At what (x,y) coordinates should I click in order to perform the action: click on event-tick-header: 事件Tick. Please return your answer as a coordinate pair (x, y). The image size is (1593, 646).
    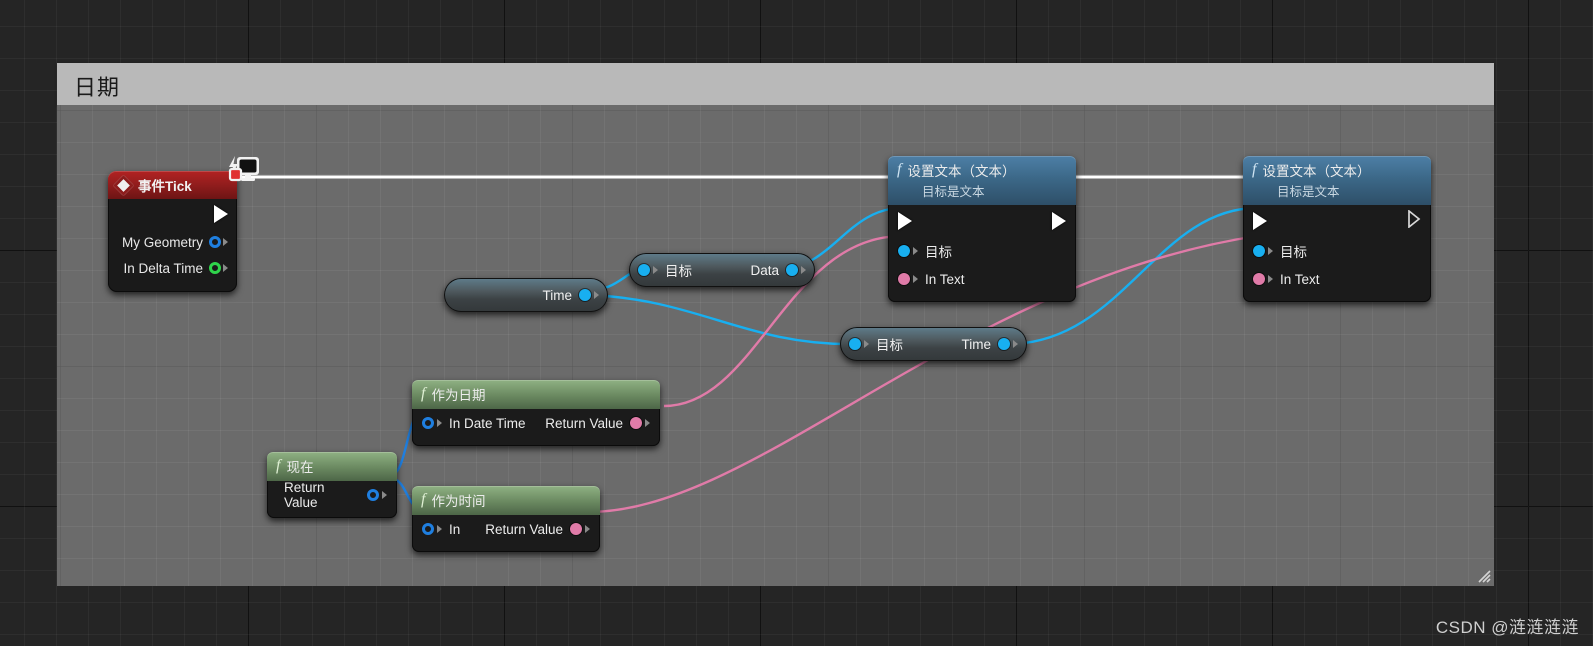
    Looking at the image, I should click on (183, 177).